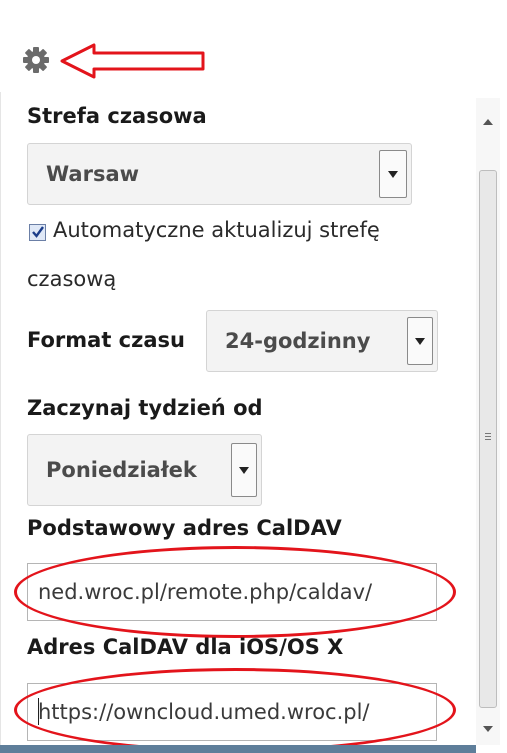  I want to click on scroll-down-arrow-icon, so click(488, 729).